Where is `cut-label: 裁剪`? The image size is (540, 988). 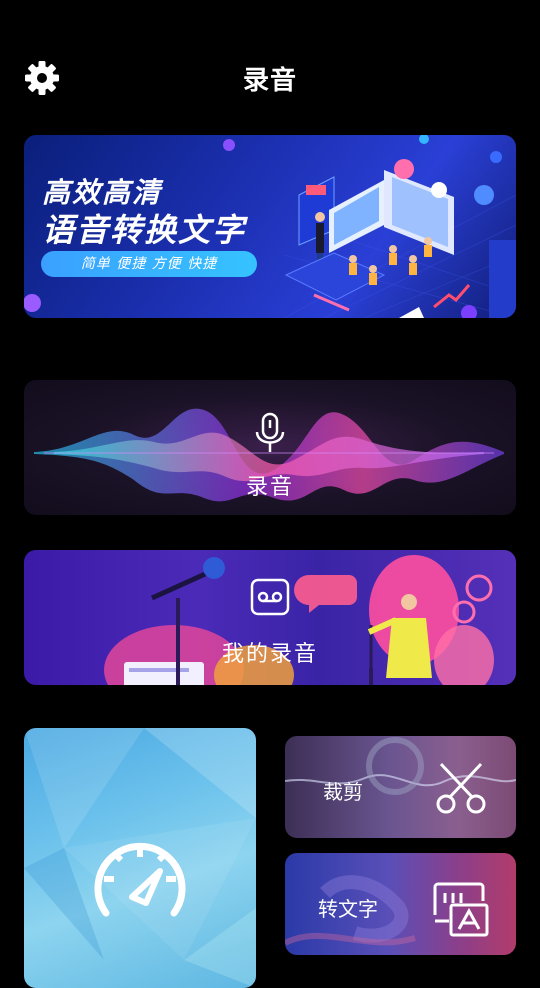 cut-label: 裁剪 is located at coordinates (343, 792).